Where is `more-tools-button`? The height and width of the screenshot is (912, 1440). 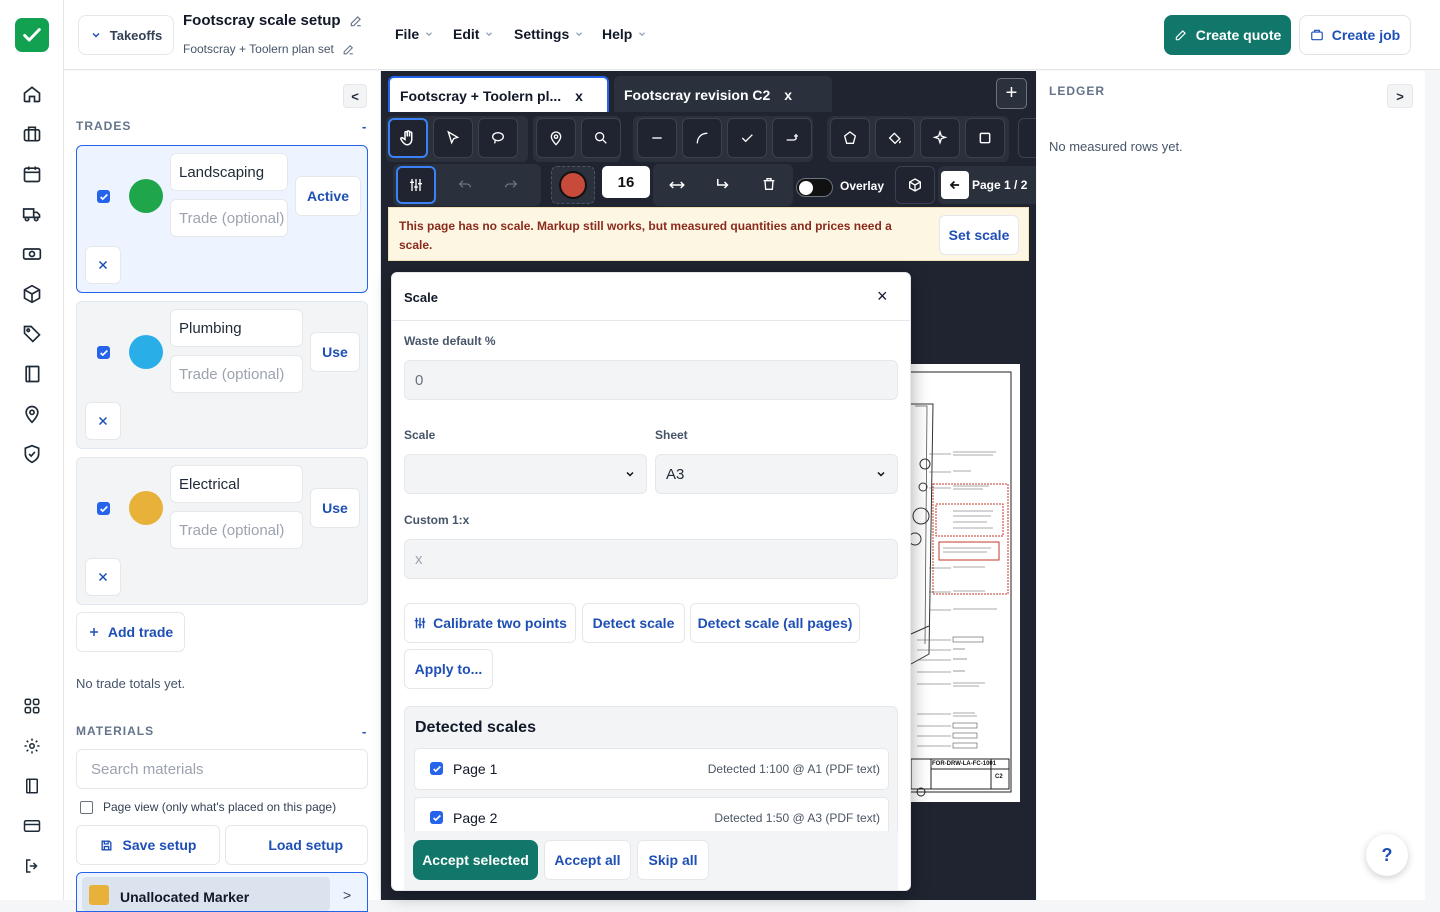
more-tools-button is located at coordinates (1027, 138).